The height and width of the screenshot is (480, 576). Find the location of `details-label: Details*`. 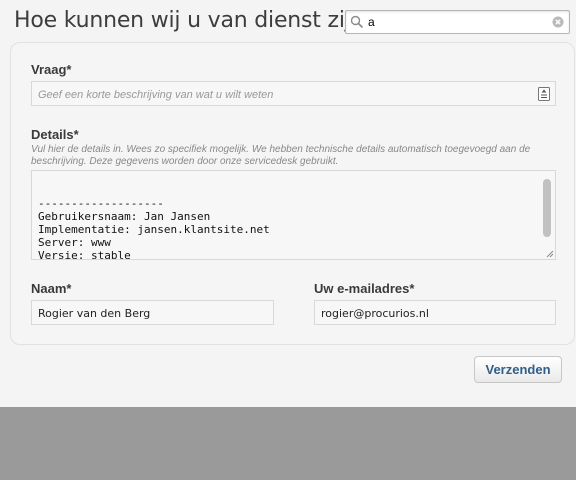

details-label: Details* is located at coordinates (55, 134).